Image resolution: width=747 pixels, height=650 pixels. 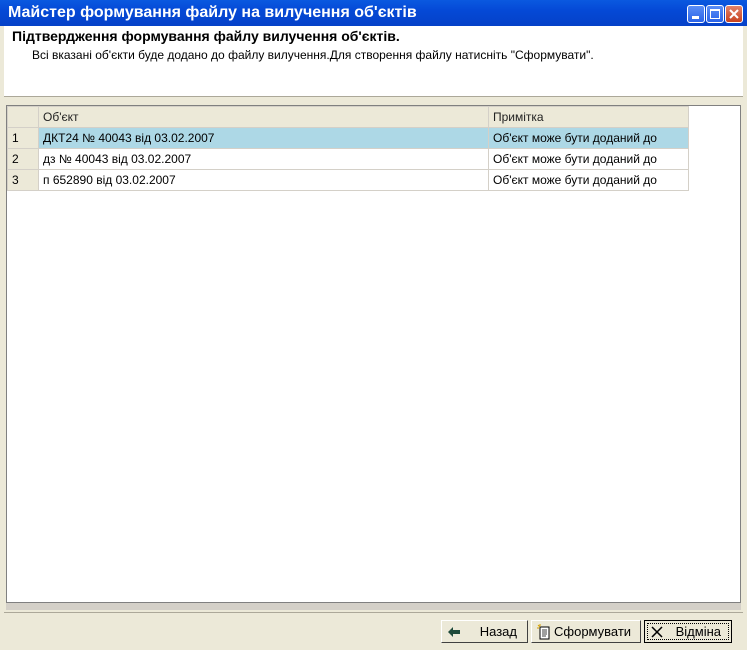 What do you see at coordinates (263, 138) in the screenshot?
I see `object-cell: ДКТ24 № 40043 від 03.02.2007` at bounding box center [263, 138].